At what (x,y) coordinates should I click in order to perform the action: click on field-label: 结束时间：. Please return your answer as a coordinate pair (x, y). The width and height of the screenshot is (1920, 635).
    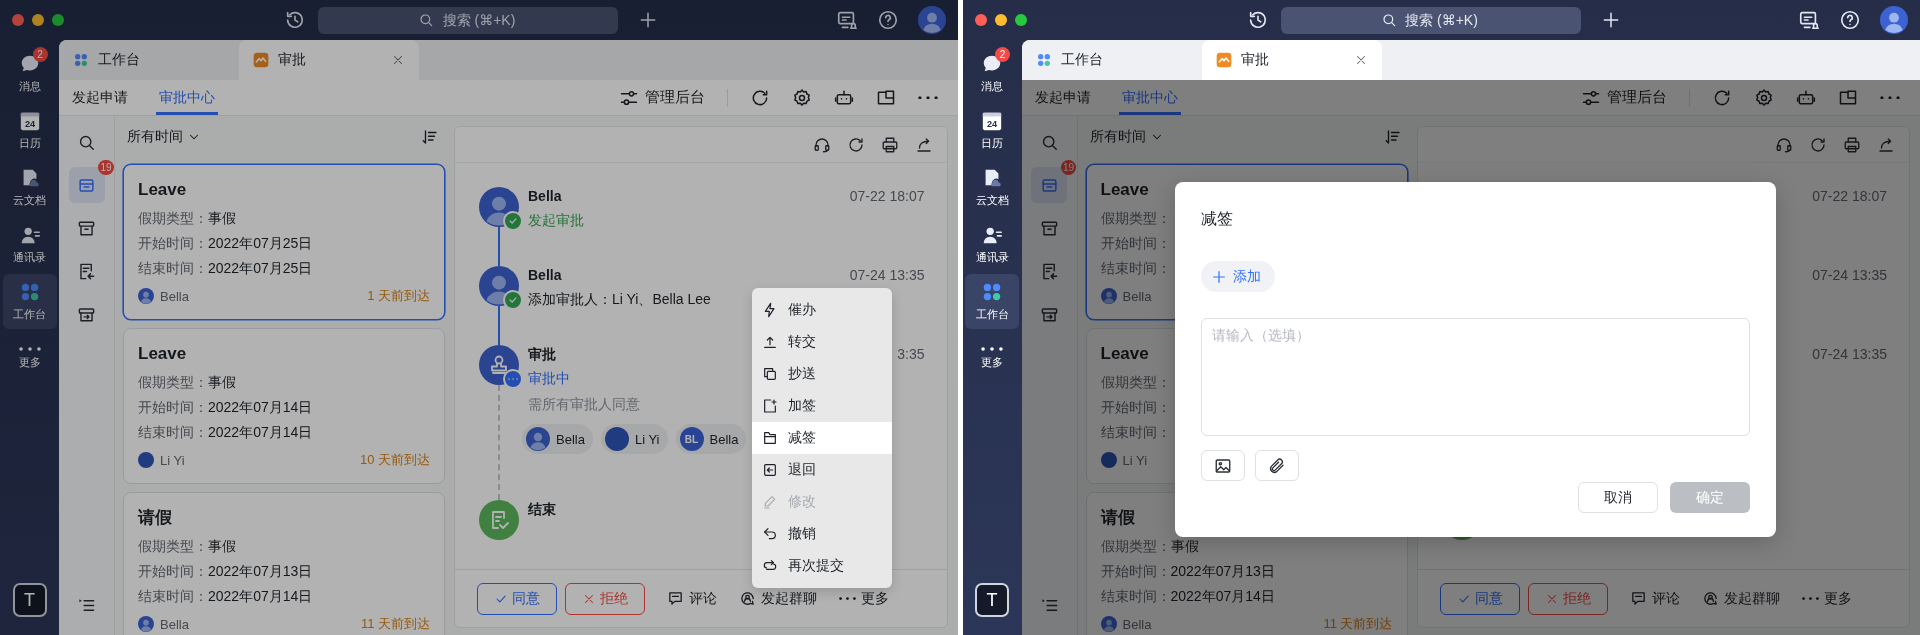
    Looking at the image, I should click on (1135, 596).